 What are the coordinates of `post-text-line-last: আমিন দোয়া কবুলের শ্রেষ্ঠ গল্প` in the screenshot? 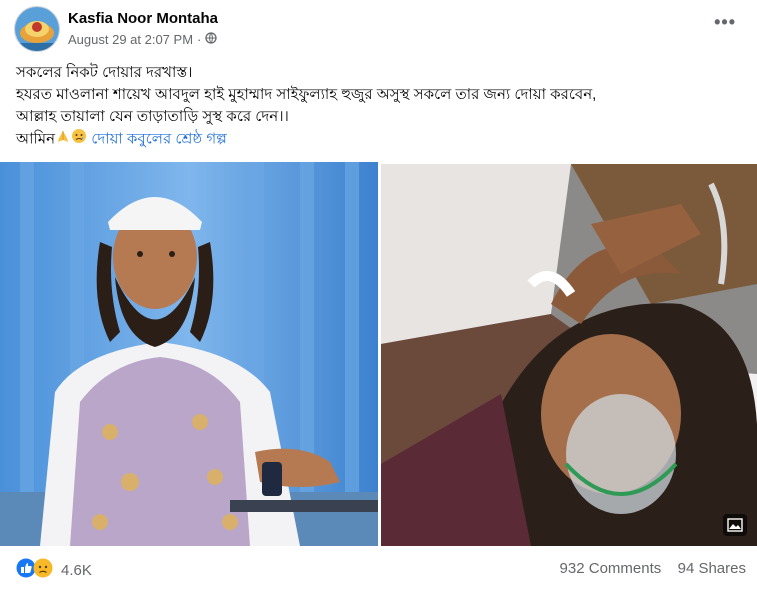 It's located at (381, 139).